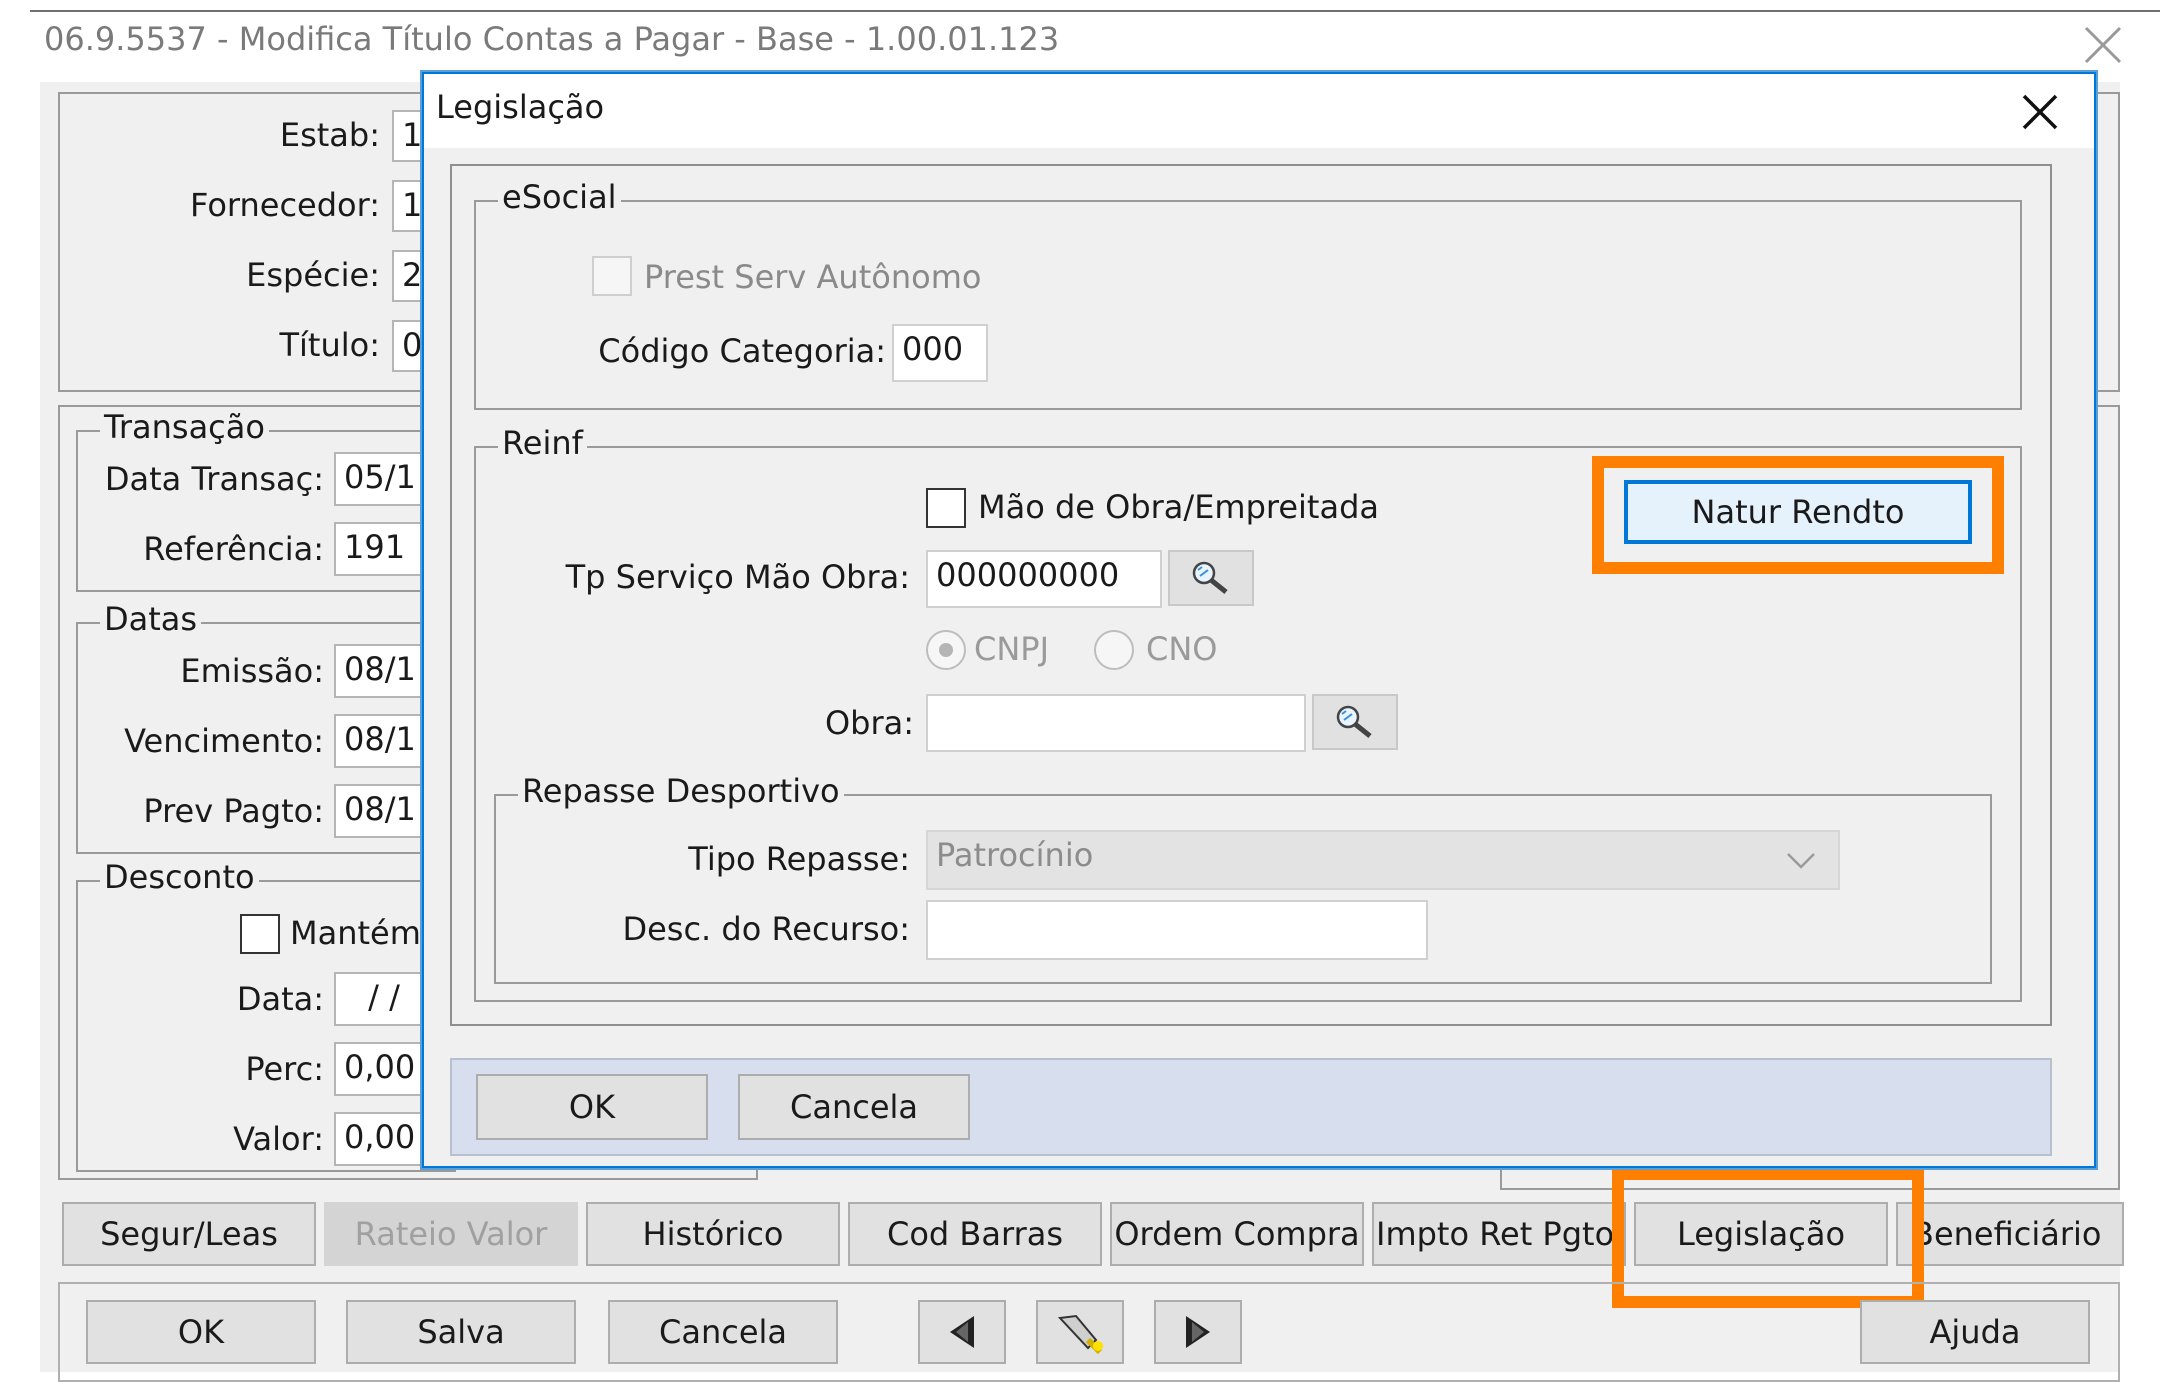  Describe the element at coordinates (451, 1234) in the screenshot. I see `tab-rateio-valor: Rateio Valor` at that location.